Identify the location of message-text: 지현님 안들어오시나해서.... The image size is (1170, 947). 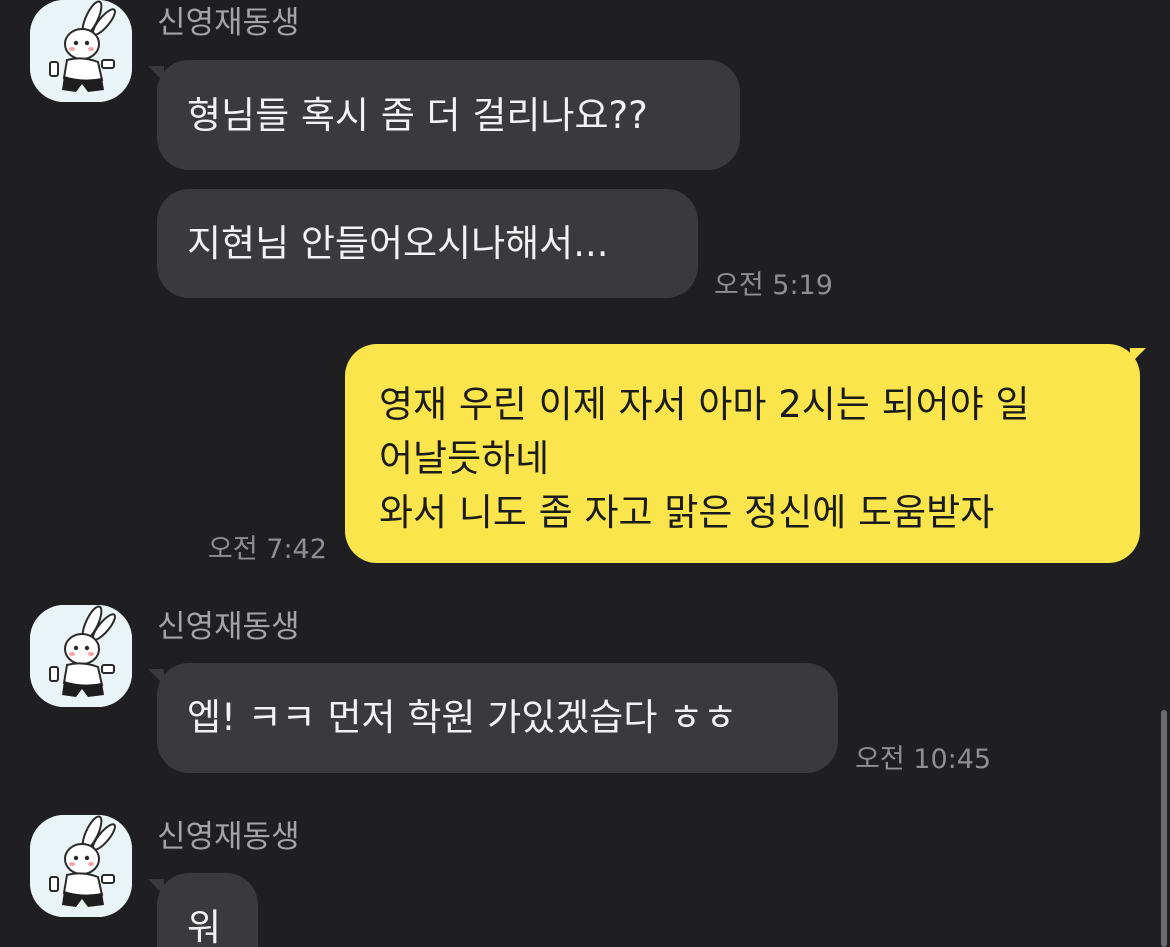
(398, 243).